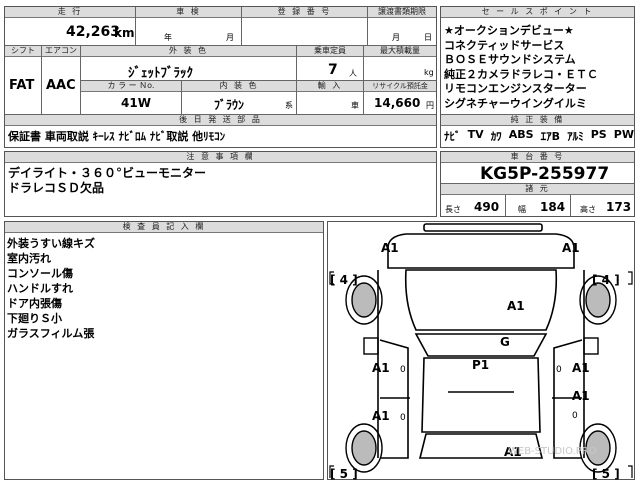 The width and height of the screenshot is (640, 480). Describe the element at coordinates (509, 30) in the screenshot. I see `text-line: ★オークションデビュー★` at that location.